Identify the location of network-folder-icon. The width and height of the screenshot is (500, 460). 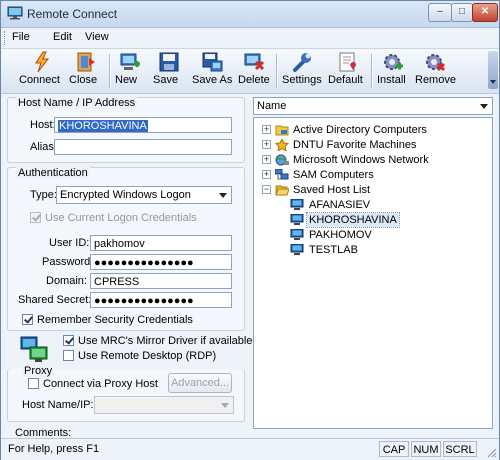
(282, 130).